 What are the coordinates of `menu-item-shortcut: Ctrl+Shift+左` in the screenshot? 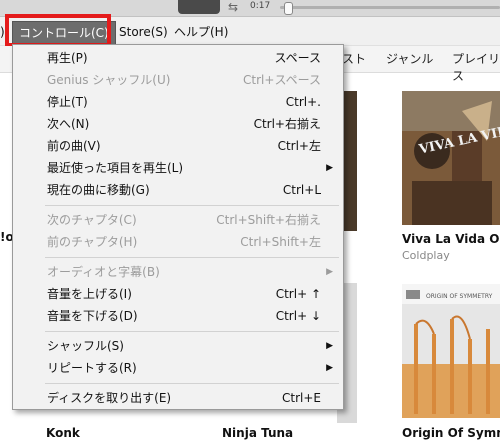 It's located at (280, 242).